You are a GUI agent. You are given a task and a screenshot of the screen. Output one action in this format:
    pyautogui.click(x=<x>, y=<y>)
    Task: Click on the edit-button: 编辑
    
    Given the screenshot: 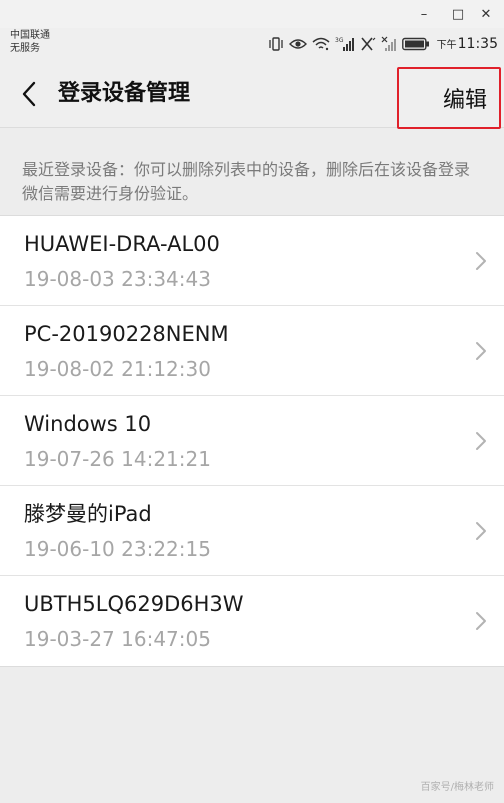 What is the action you would take?
    pyautogui.click(x=449, y=98)
    